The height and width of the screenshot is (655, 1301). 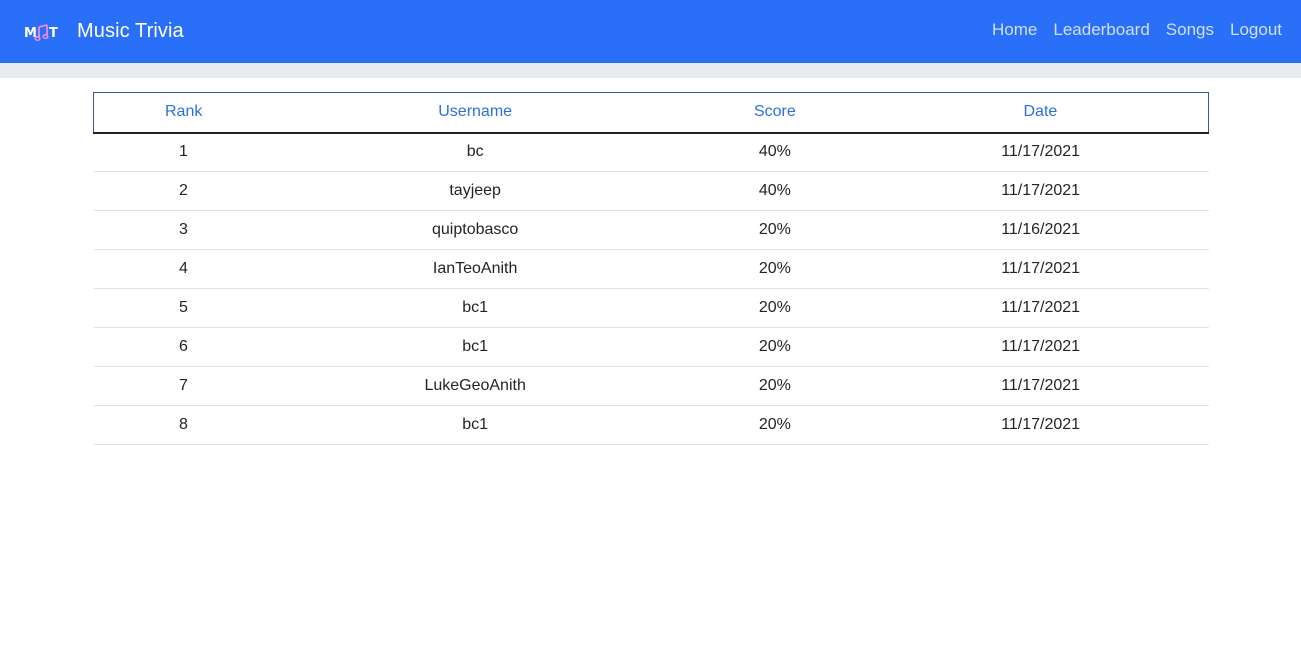 I want to click on app-title: Music Trivia, so click(x=130, y=30).